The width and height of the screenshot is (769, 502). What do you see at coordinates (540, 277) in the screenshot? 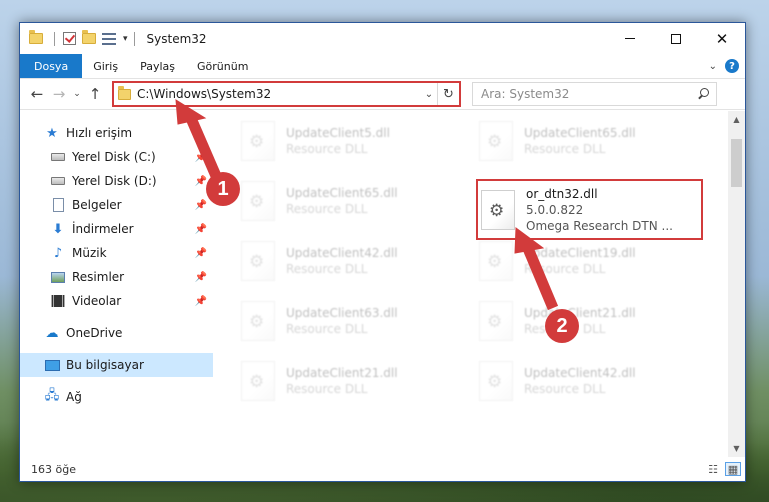
I see `arrow-2-shaft` at bounding box center [540, 277].